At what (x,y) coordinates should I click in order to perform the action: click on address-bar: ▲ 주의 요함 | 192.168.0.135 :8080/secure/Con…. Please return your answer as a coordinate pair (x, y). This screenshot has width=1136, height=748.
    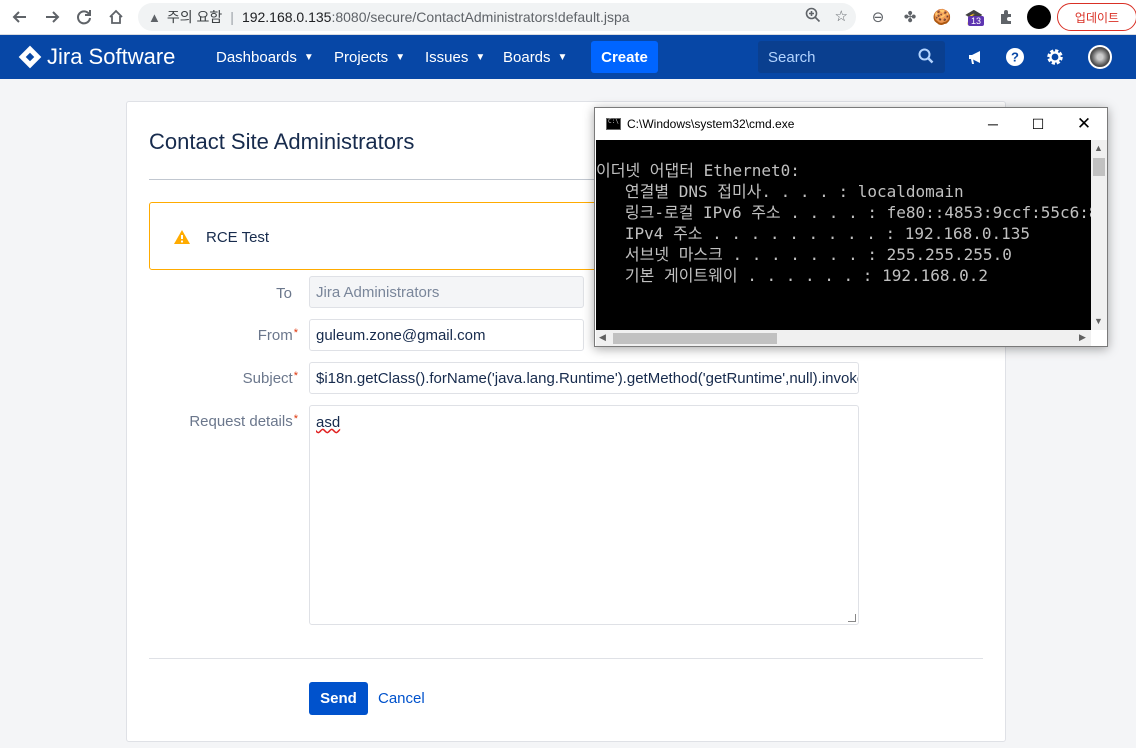
    Looking at the image, I should click on (497, 17).